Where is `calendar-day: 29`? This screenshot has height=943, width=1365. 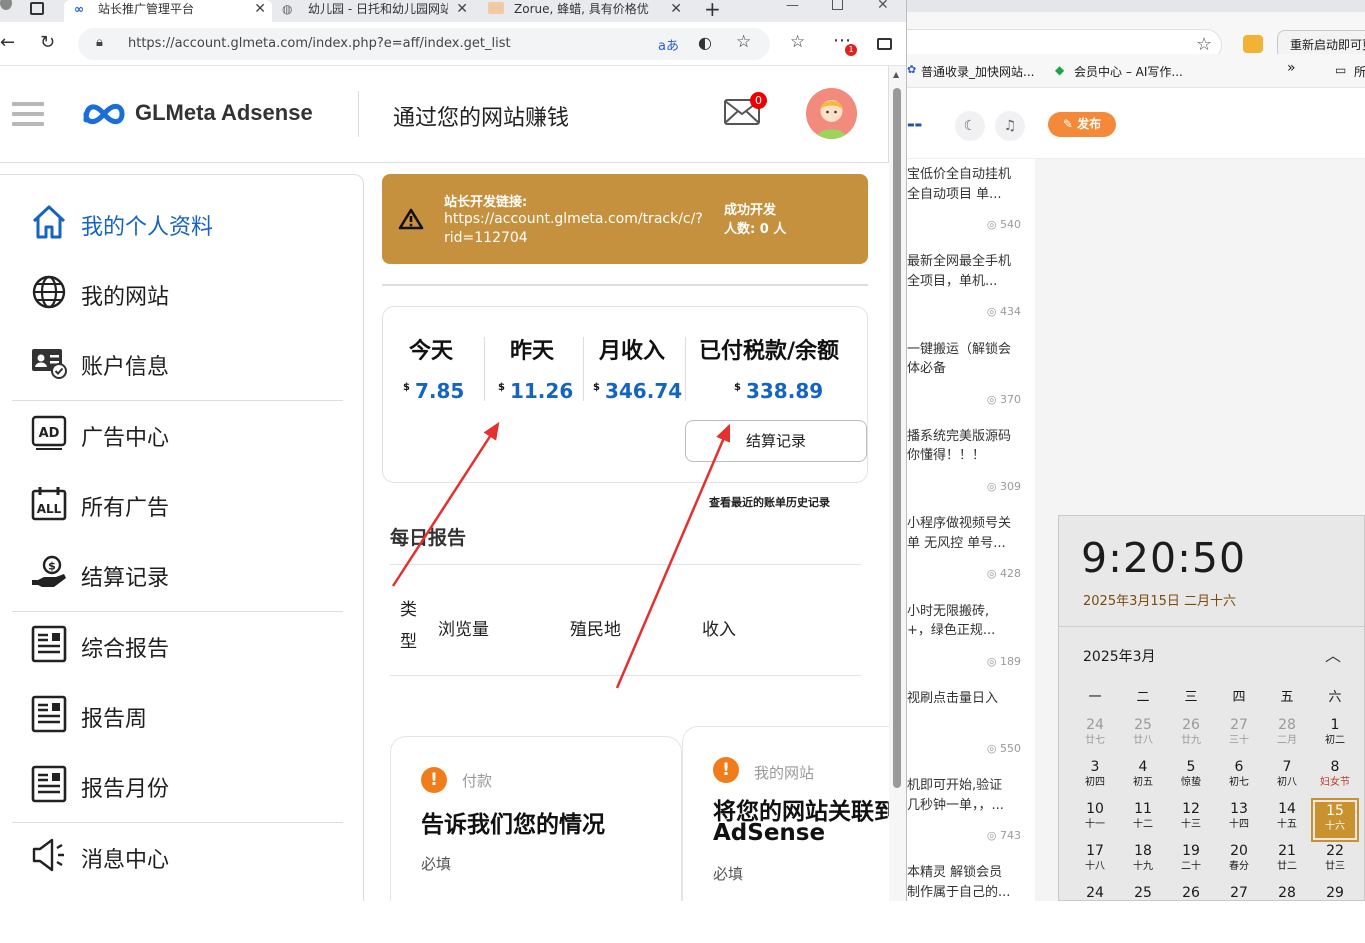 calendar-day: 29 is located at coordinates (1335, 904).